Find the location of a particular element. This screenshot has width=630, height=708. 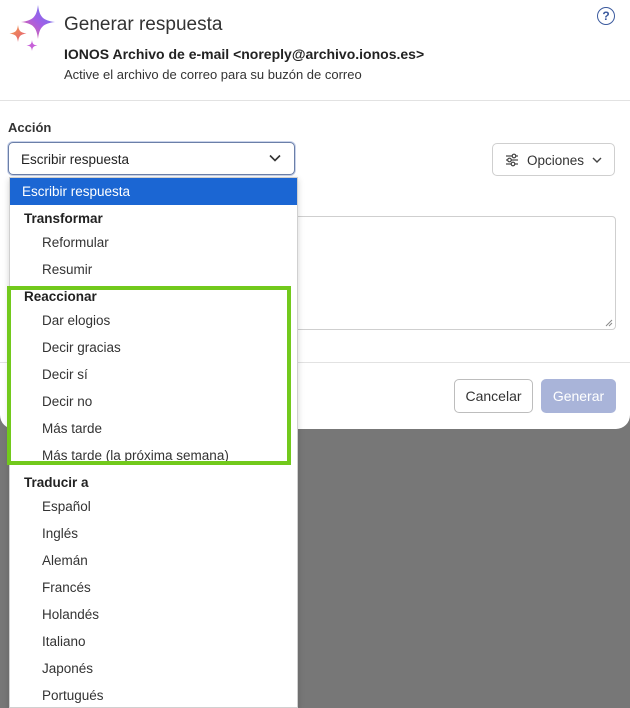

dropdown-option: Más tarde (la próxima semana) is located at coordinates (153, 455).